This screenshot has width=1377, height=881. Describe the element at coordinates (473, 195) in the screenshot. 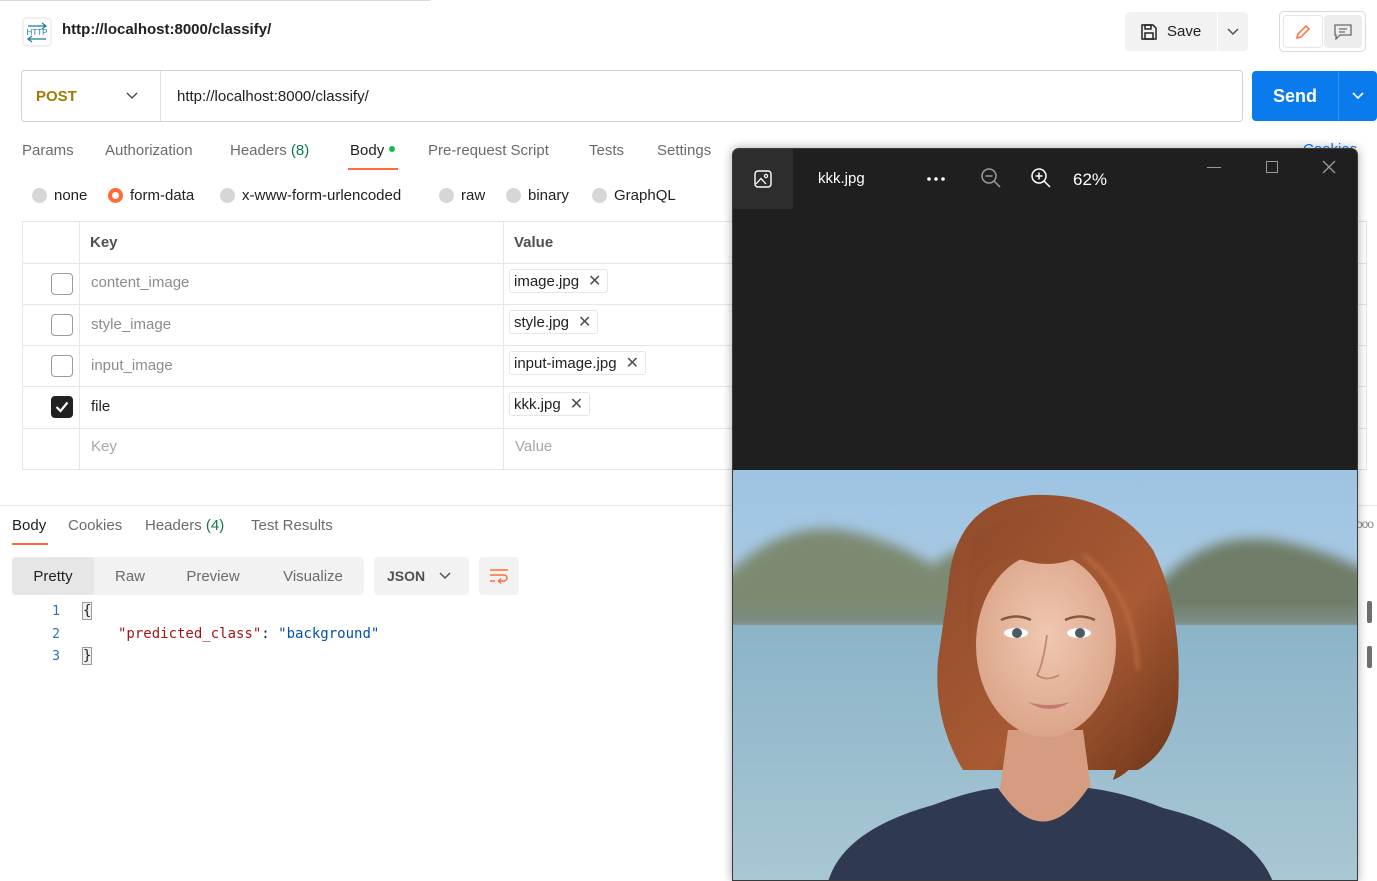

I see `body-type-raw-label: raw` at that location.